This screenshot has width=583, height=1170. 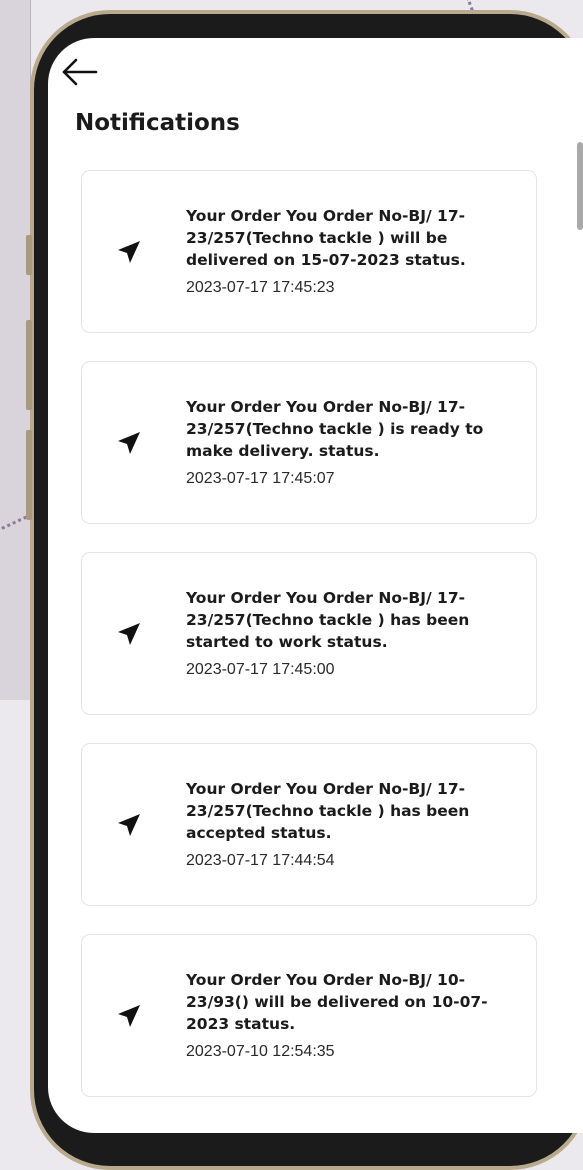 What do you see at coordinates (260, 860) in the screenshot?
I see `notification-time: 2023-07-17 17:44:54` at bounding box center [260, 860].